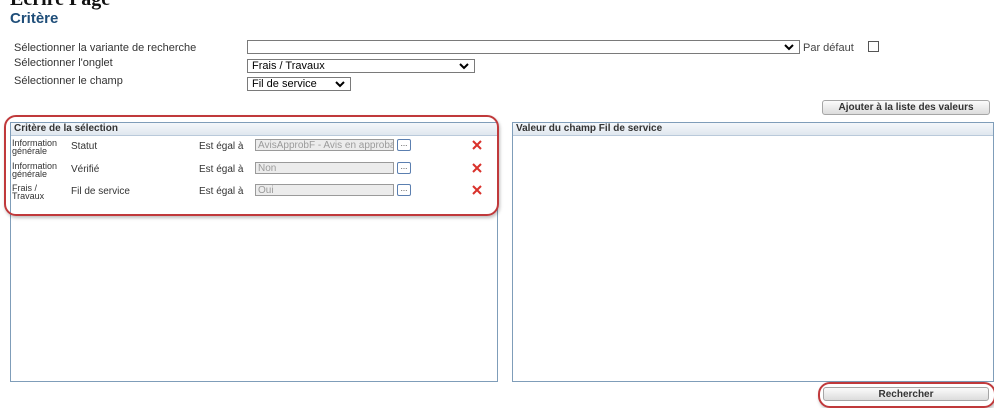 The width and height of the screenshot is (994, 408). Describe the element at coordinates (288, 66) in the screenshot. I see `tab-select-value: Frais / Travaux` at that location.